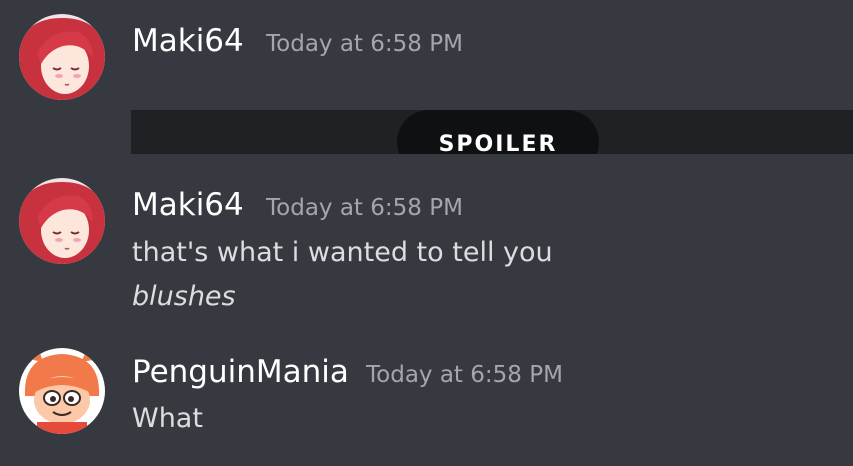 The height and width of the screenshot is (466, 853). I want to click on spoiler-embed: SPOILER, so click(492, 132).